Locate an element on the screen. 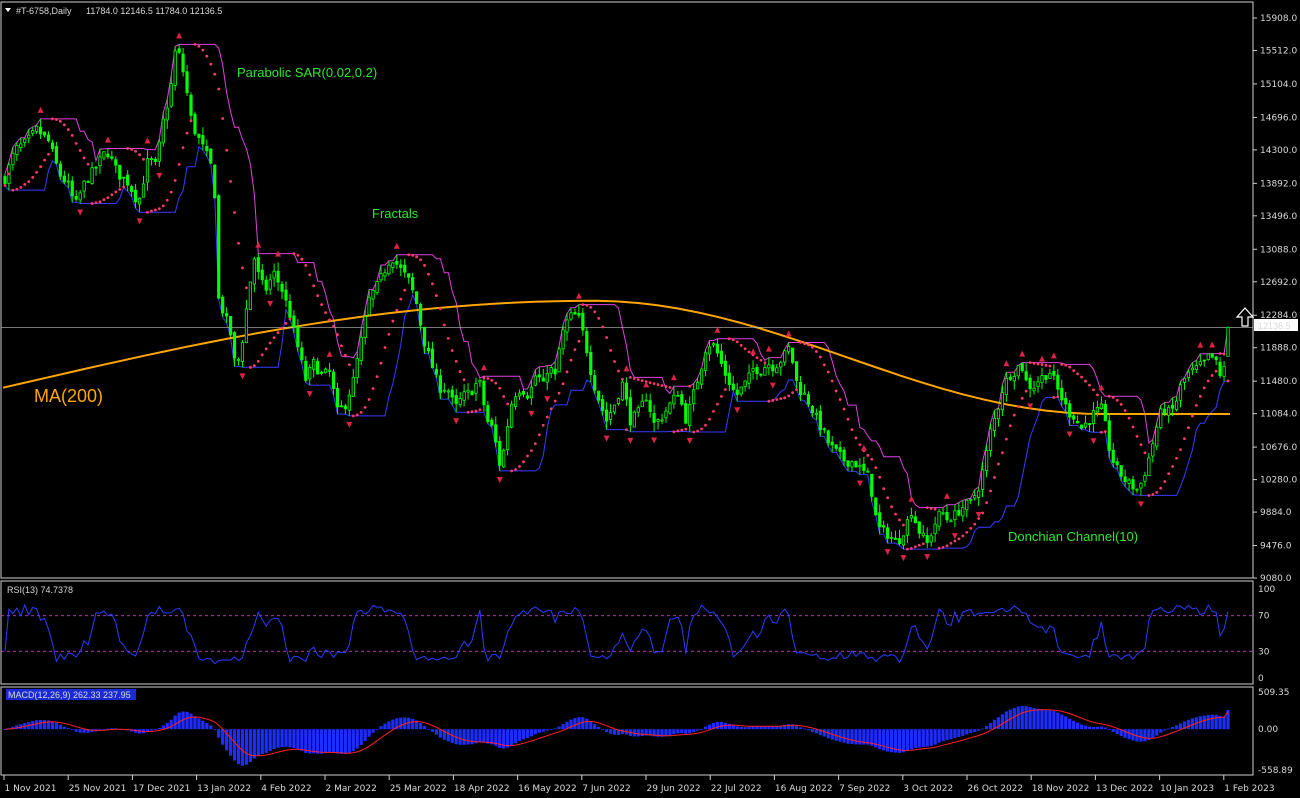 The width and height of the screenshot is (1300, 798). price-tick-label: 14300.0 is located at coordinates (1278, 151).